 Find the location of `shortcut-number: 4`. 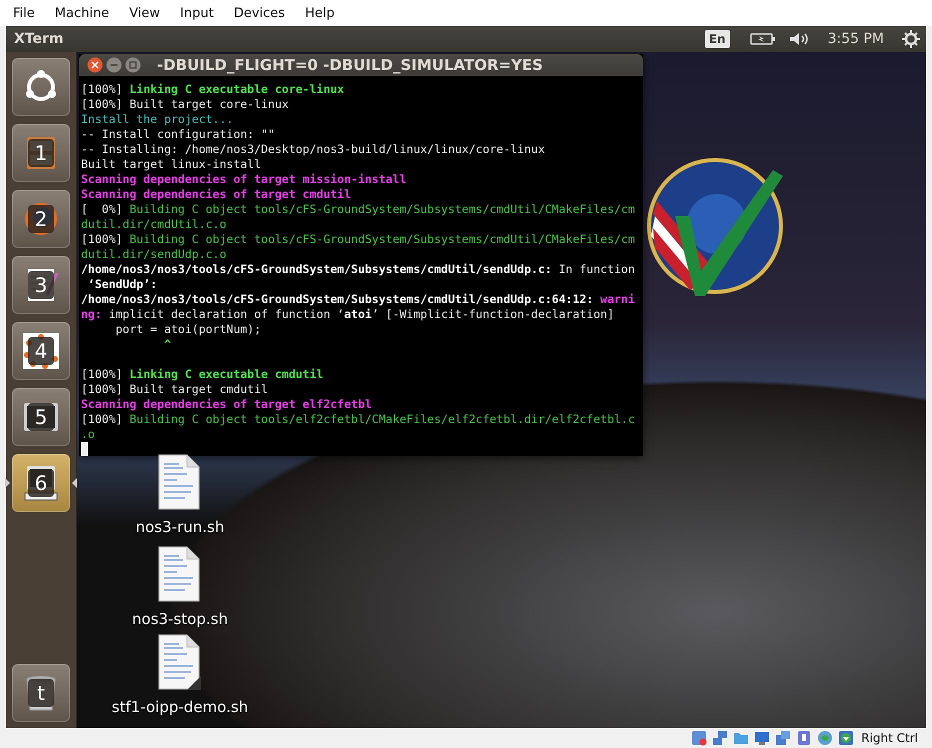

shortcut-number: 4 is located at coordinates (41, 351).